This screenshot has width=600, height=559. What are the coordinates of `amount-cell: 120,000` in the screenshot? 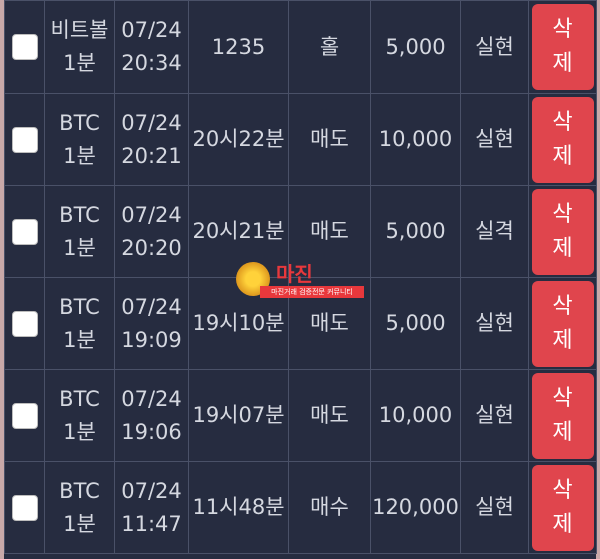 It's located at (415, 507).